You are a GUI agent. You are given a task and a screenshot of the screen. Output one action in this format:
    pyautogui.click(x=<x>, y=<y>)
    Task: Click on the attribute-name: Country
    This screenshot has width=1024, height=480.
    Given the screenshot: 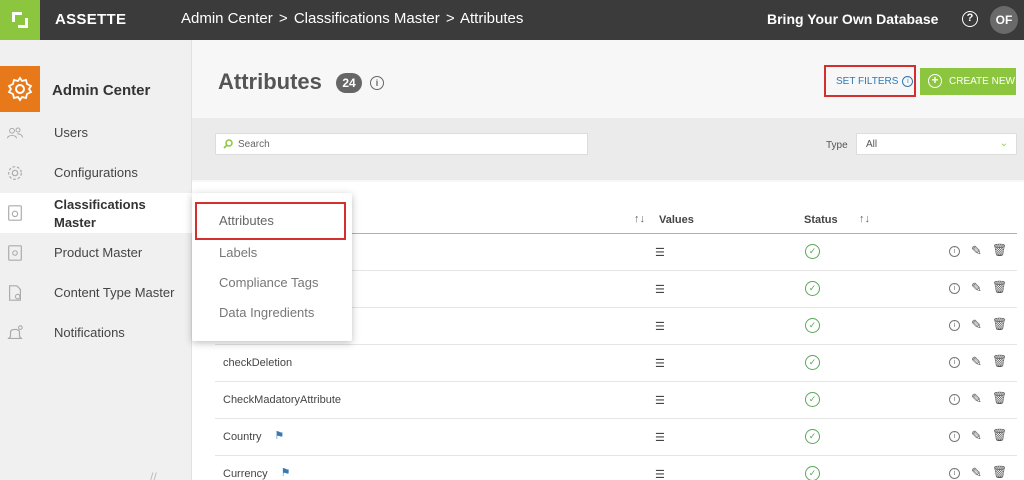 What is the action you would take?
    pyautogui.click(x=242, y=437)
    